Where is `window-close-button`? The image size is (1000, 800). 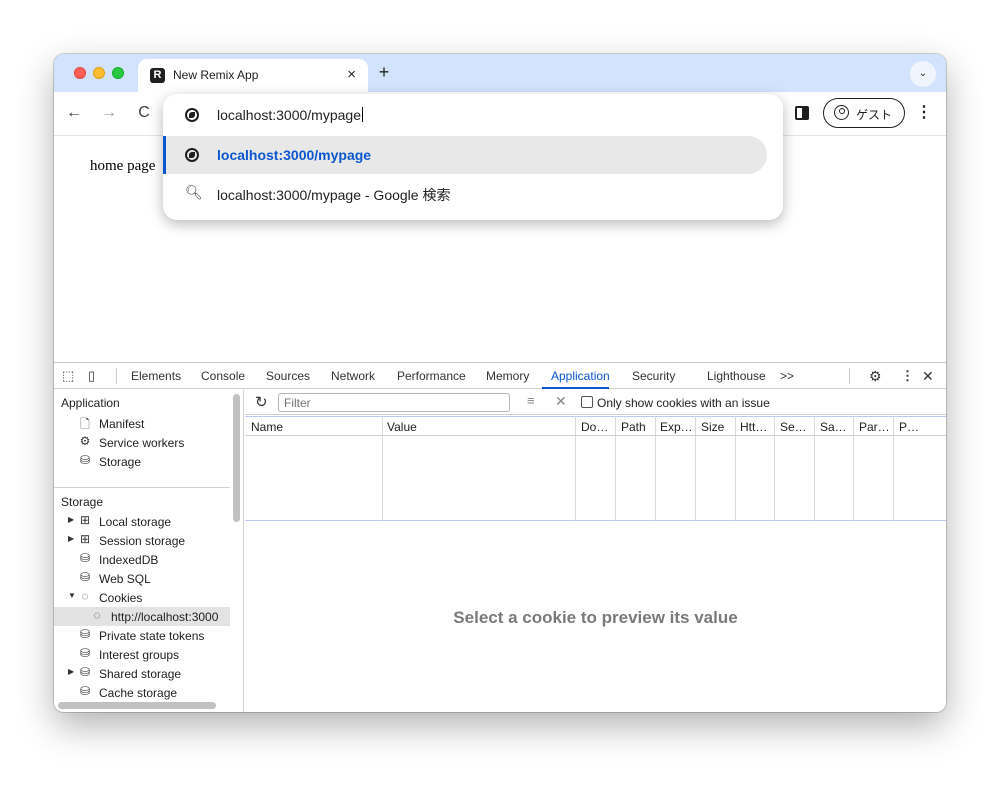 window-close-button is located at coordinates (80, 73).